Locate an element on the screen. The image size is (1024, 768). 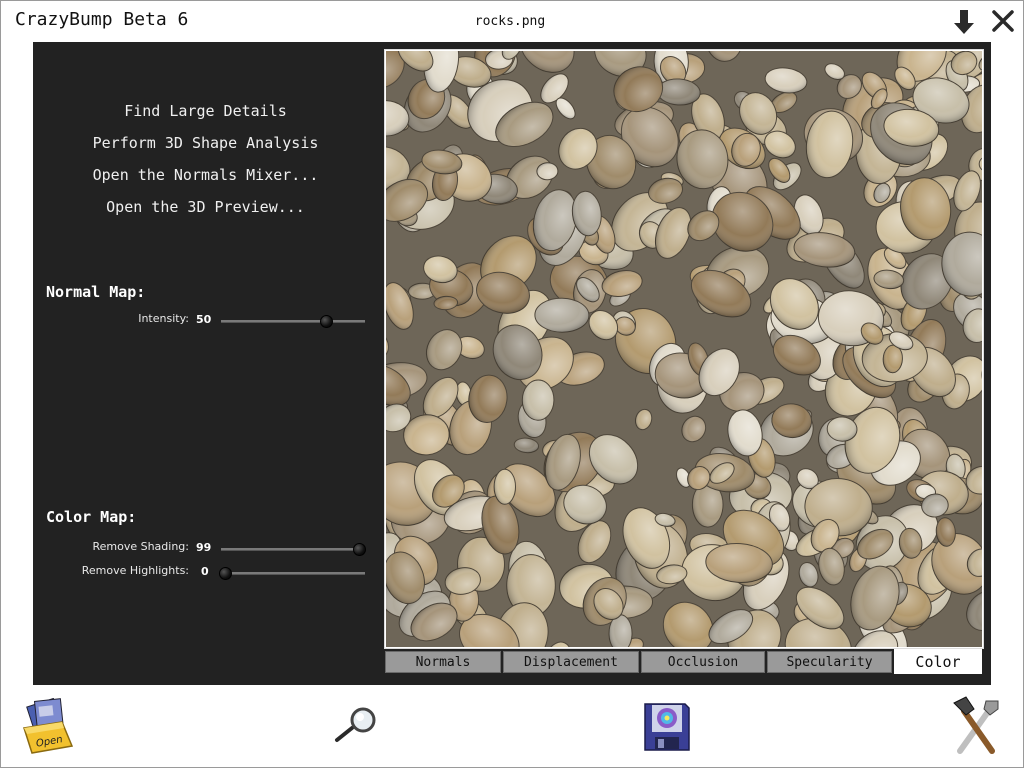
down-arrow-icon is located at coordinates (964, 22).